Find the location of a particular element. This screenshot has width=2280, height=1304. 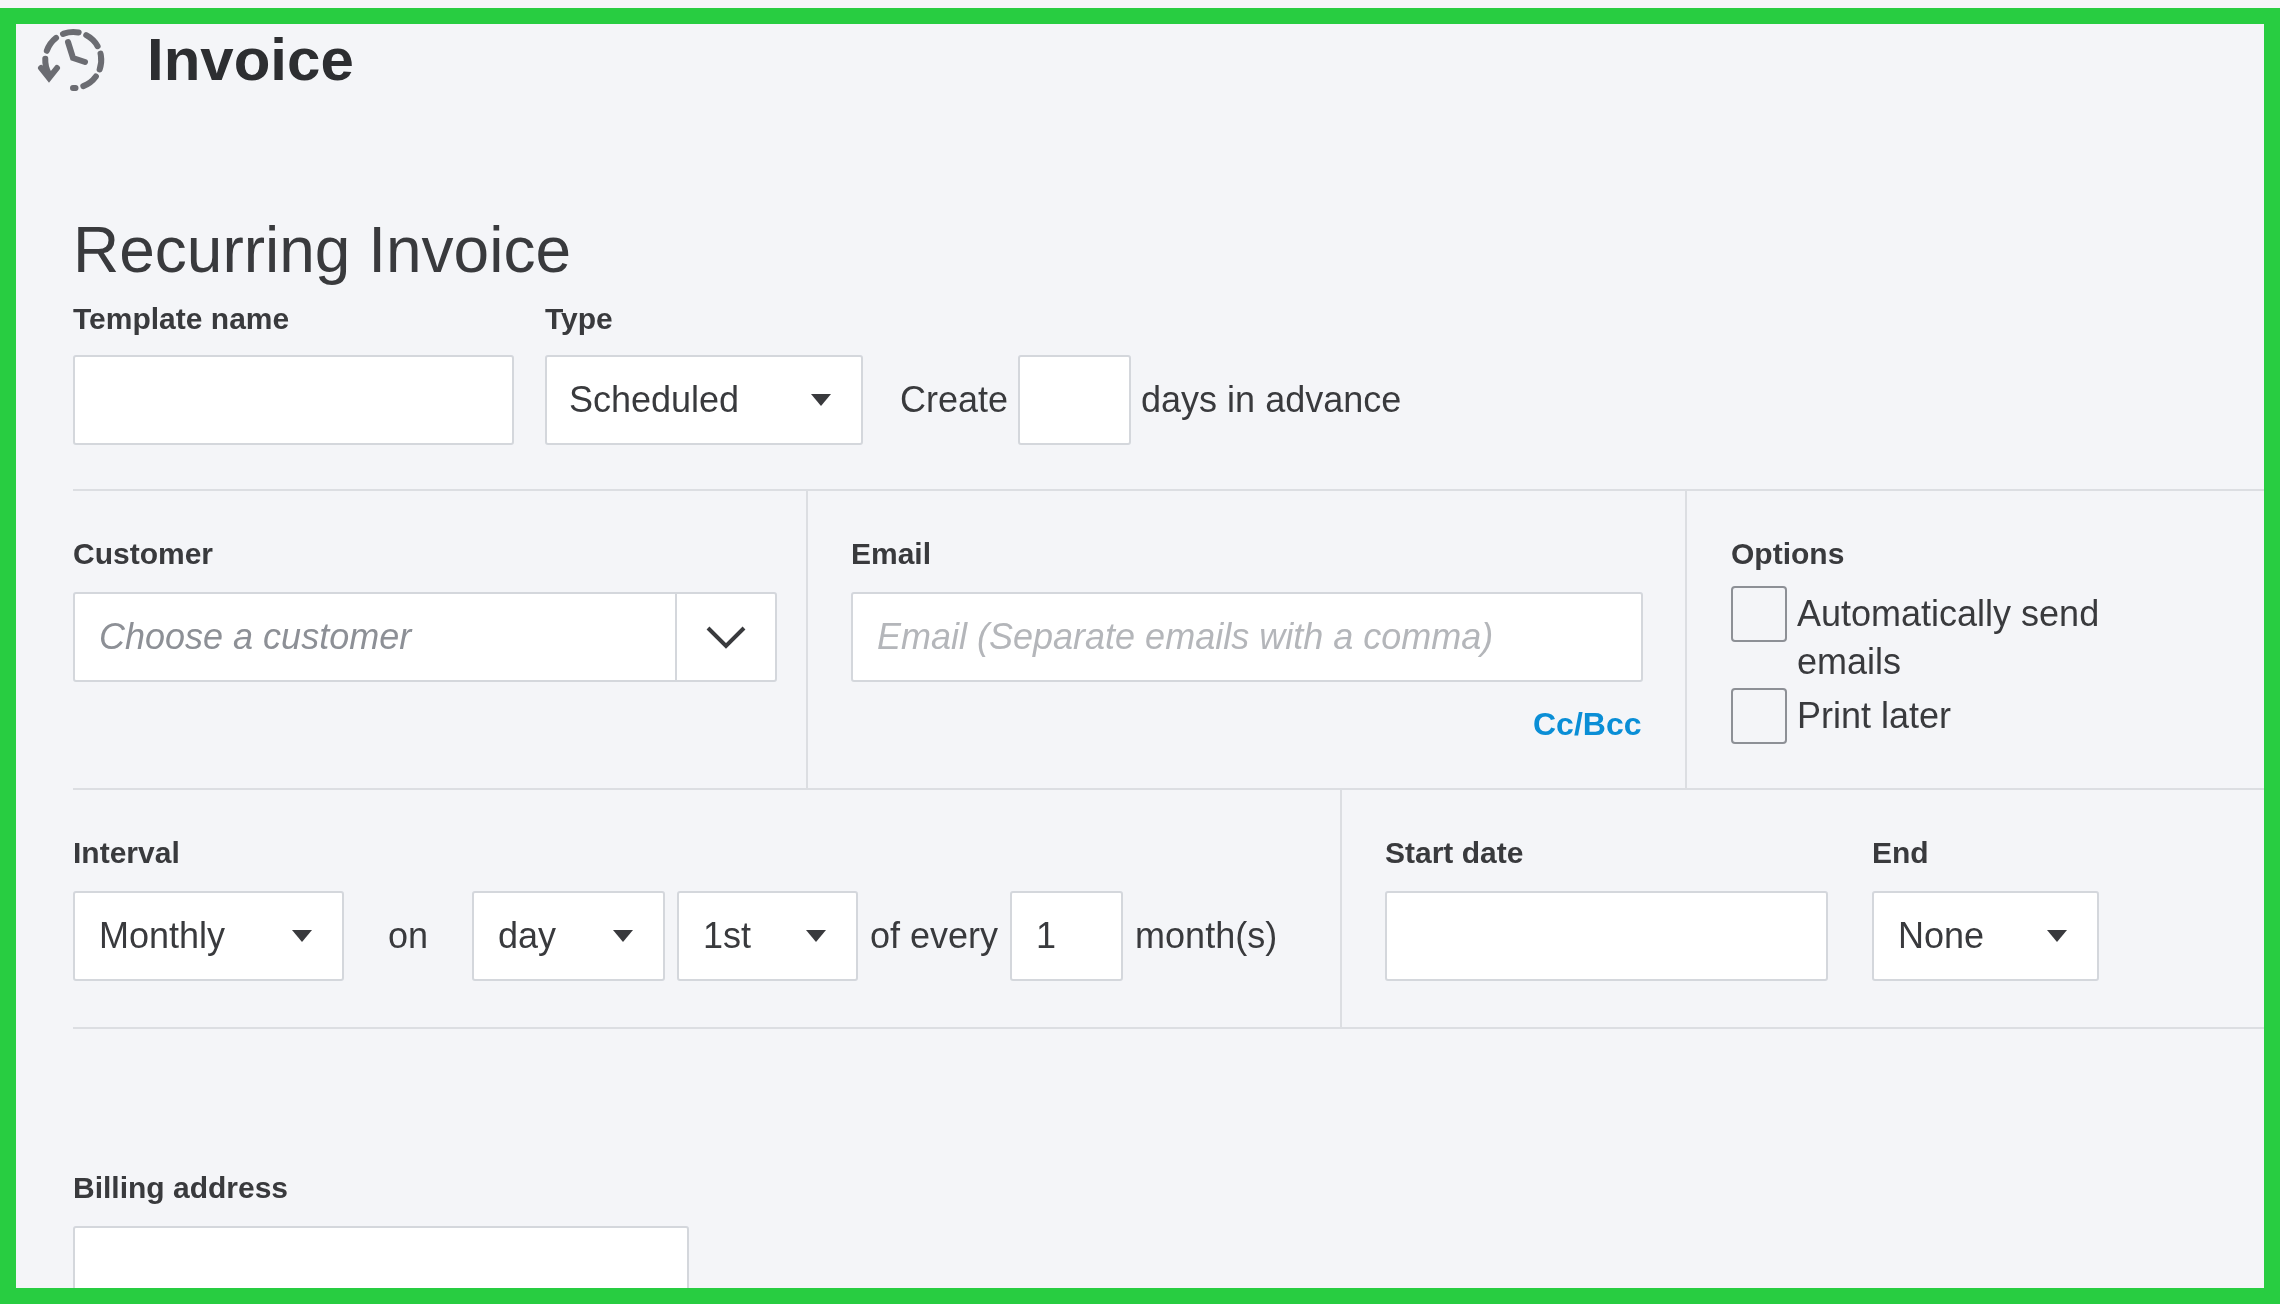

field-label: Start date is located at coordinates (1454, 853).